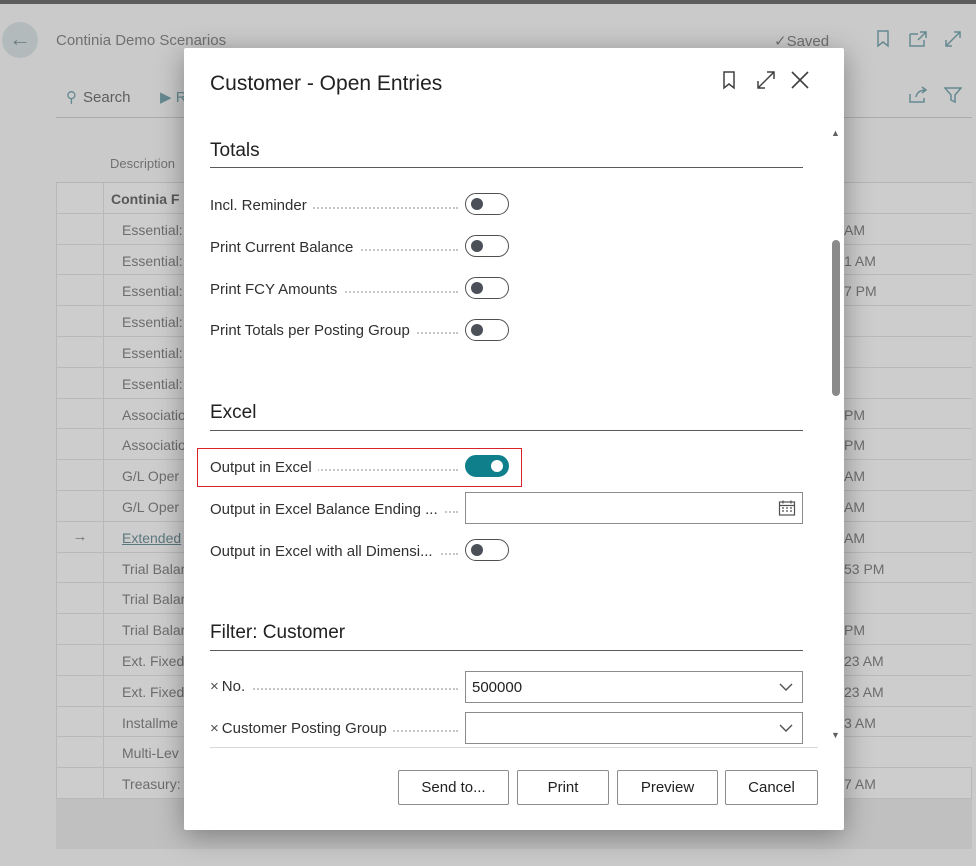  Describe the element at coordinates (835, 735) in the screenshot. I see `scroll-down-icon: ▼` at that location.